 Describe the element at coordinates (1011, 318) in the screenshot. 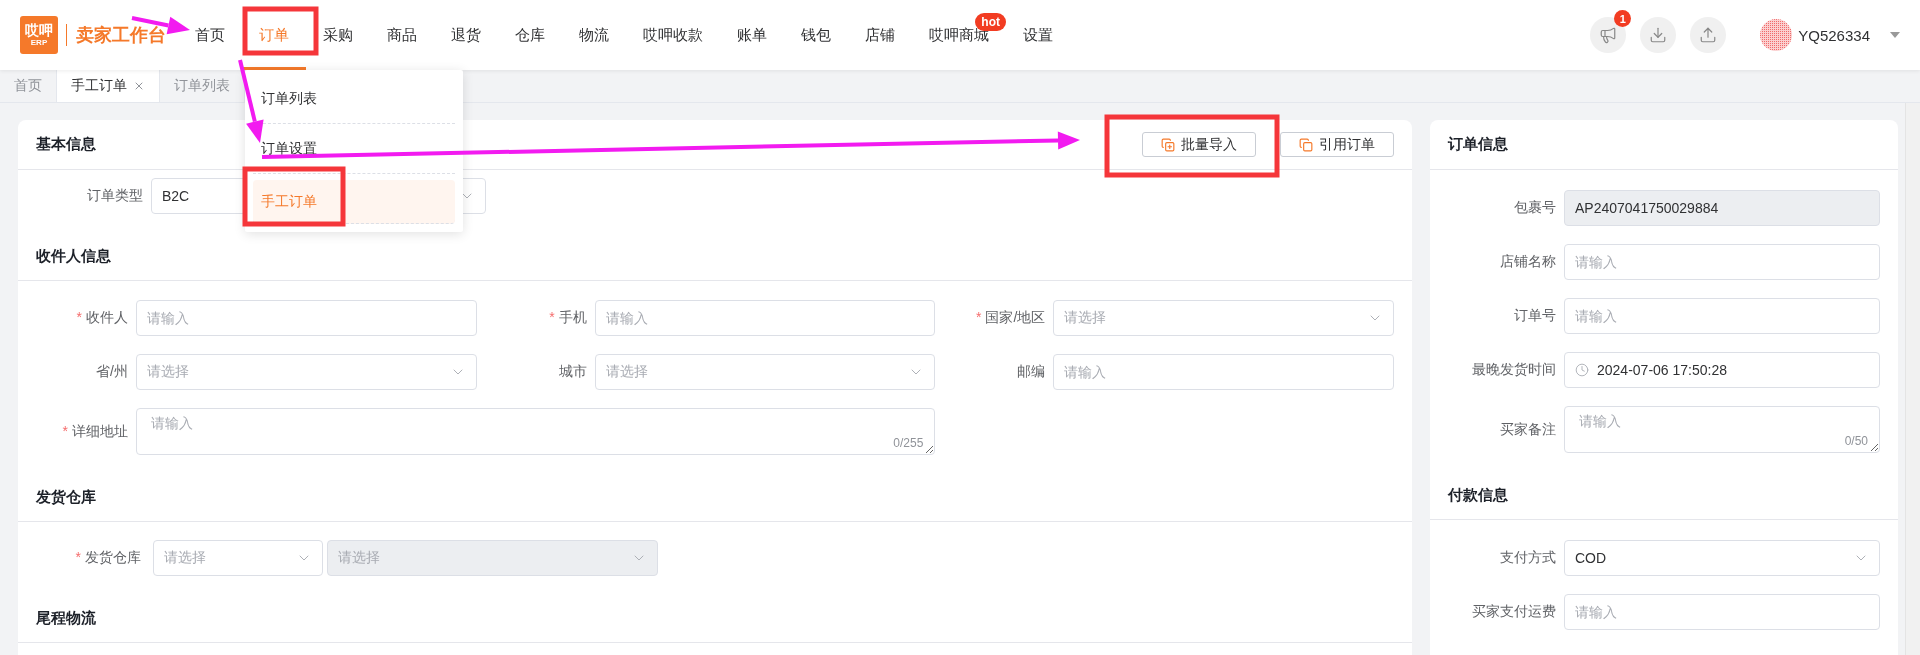

I see `field-label: * 国家/地区` at that location.